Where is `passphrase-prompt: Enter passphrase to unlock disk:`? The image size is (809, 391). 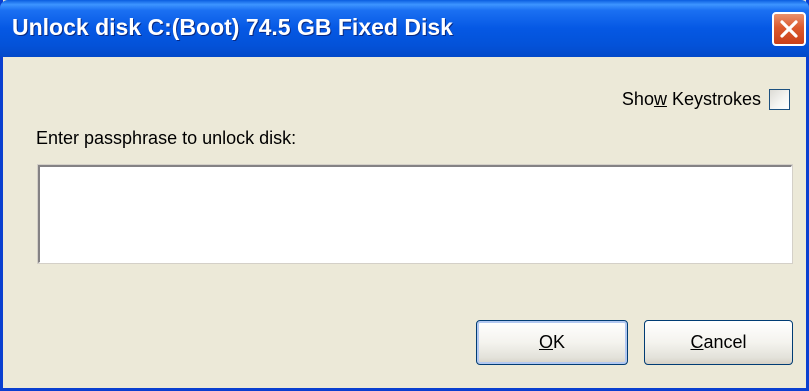 passphrase-prompt: Enter passphrase to unlock disk: is located at coordinates (166, 138).